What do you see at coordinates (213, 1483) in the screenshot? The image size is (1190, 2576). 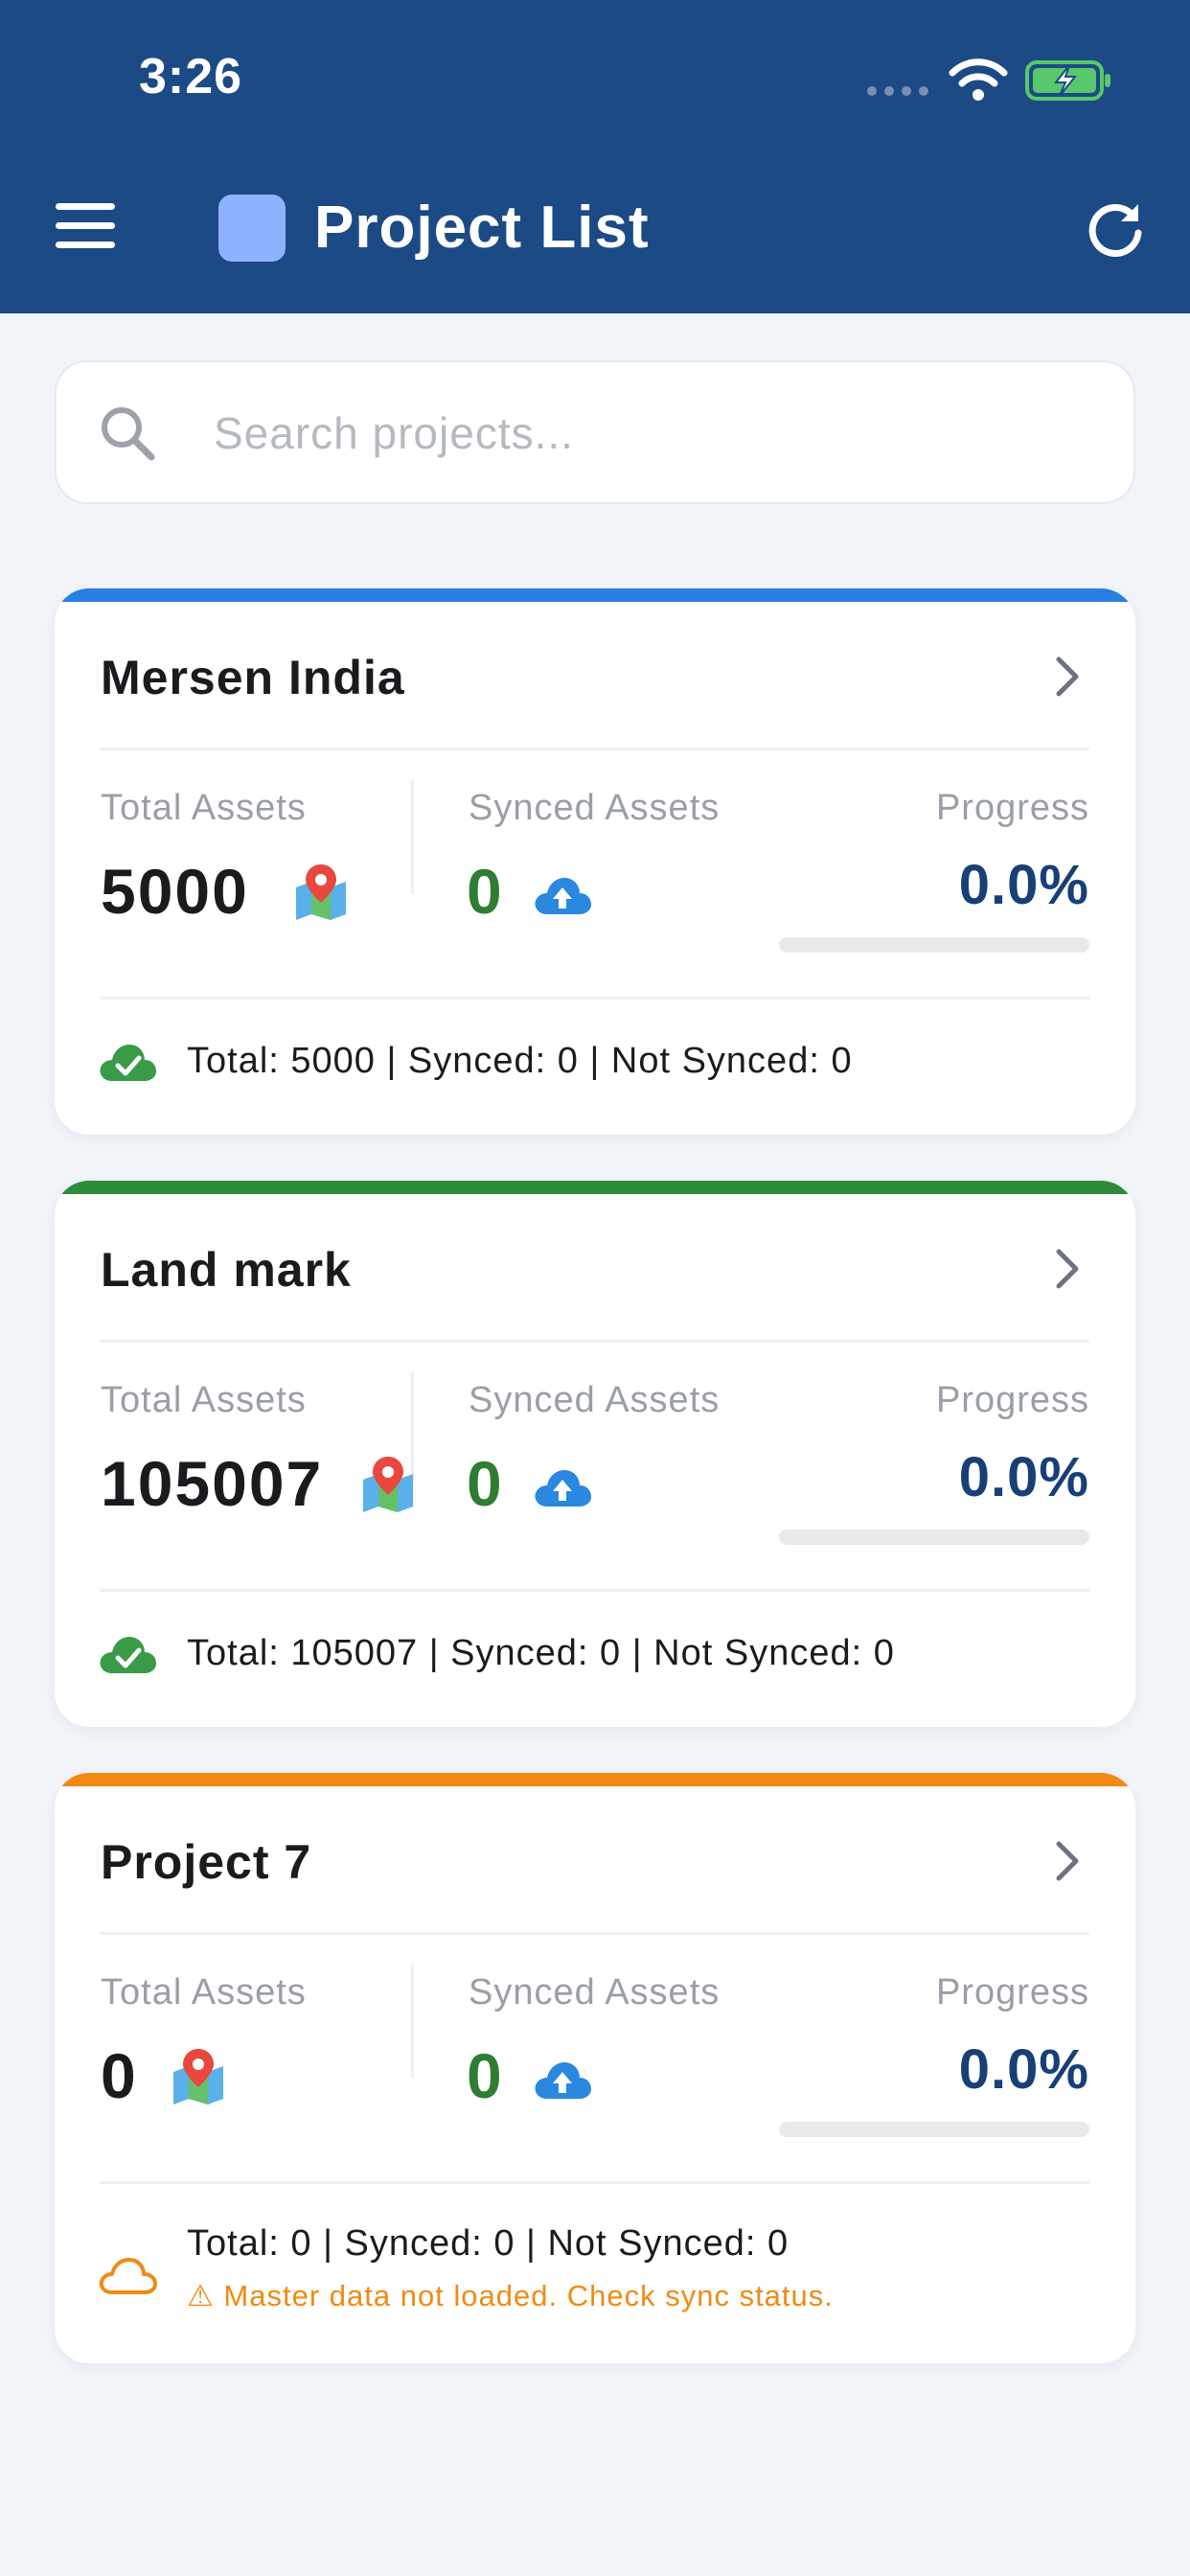 I see `total-assets-value: 105007` at bounding box center [213, 1483].